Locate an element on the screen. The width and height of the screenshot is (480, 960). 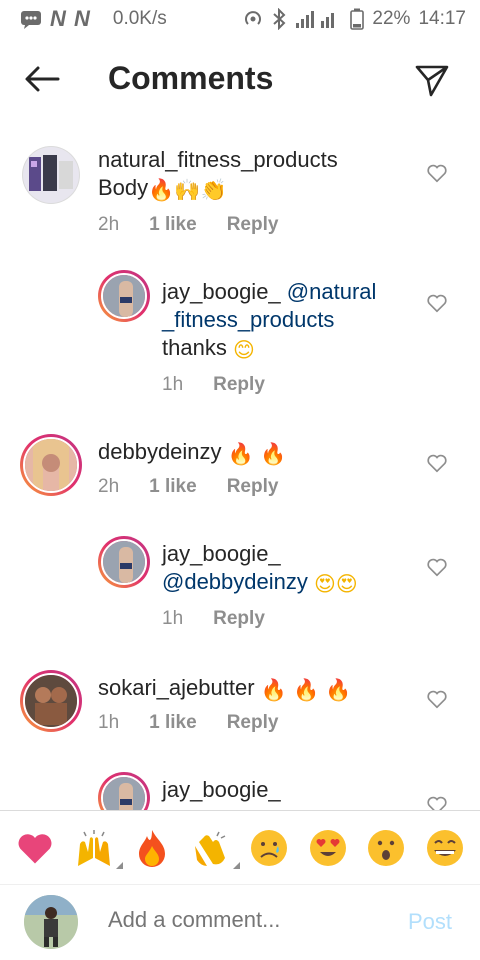
comment-reply-item: jay_boogie_ is located at coordinates (240, 791).